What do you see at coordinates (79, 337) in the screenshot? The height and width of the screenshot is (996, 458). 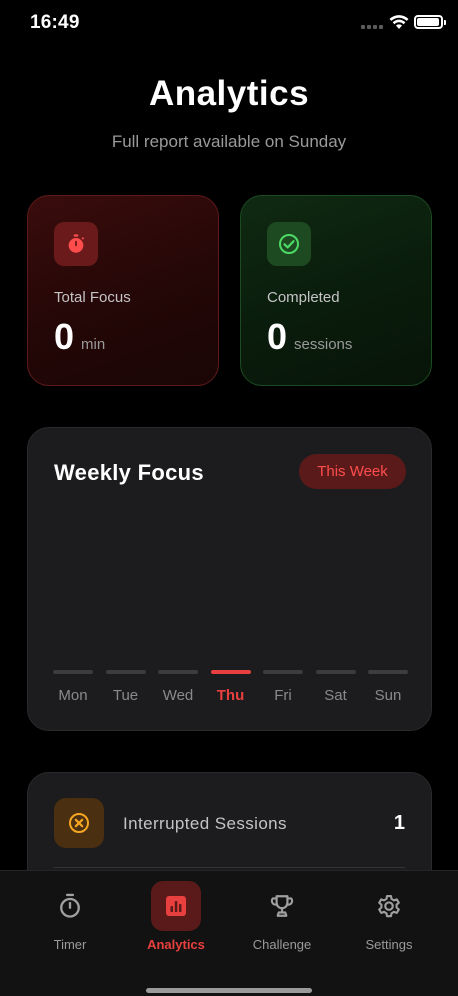 I see `total-focus-value-row: 0 min` at bounding box center [79, 337].